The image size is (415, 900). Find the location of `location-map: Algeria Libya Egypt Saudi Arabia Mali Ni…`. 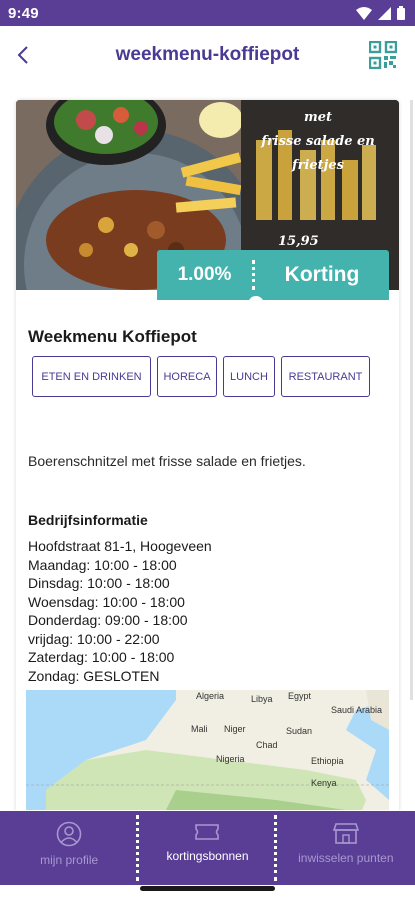

location-map: Algeria Libya Egypt Saudi Arabia Mali Ni… is located at coordinates (207, 750).